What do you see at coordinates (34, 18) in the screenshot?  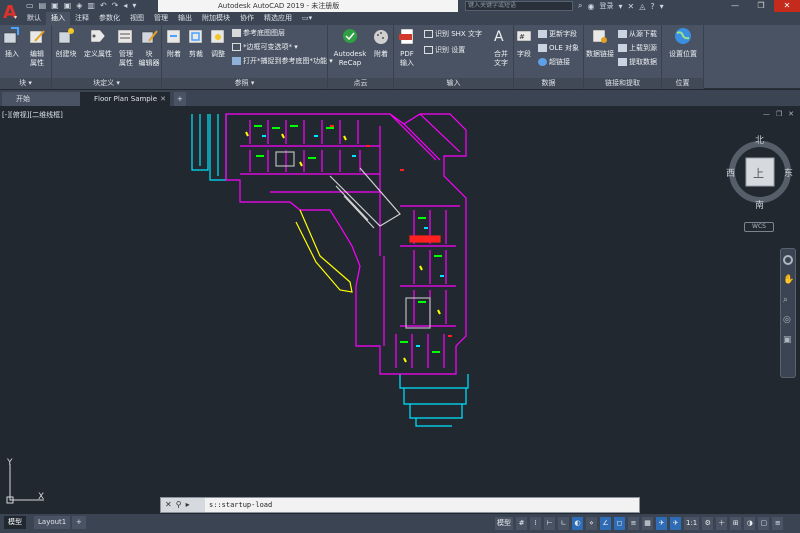 I see `tab-default: 默认` at bounding box center [34, 18].